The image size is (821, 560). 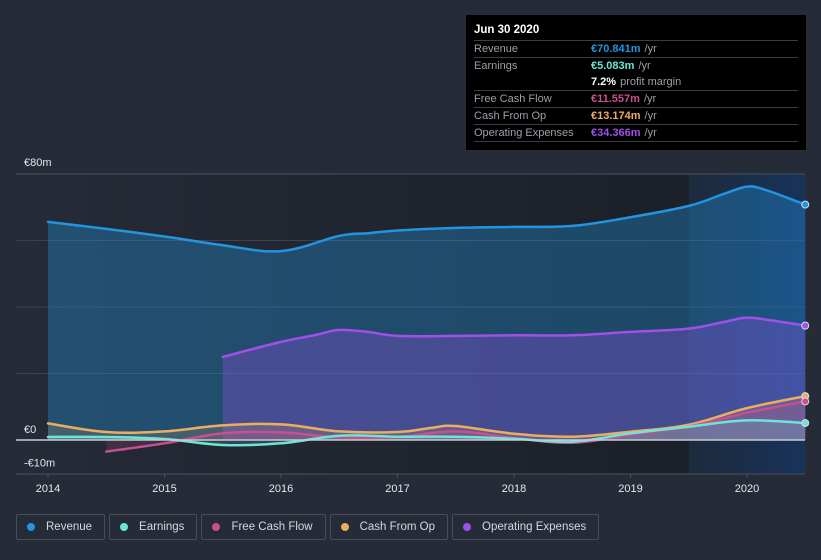 I want to click on x-tick-label: 2016, so click(x=281, y=489).